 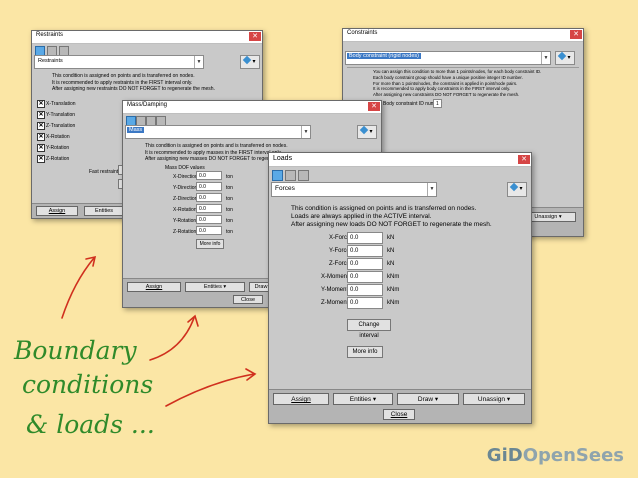 I want to click on annotation-line-1: Boundary, so click(x=75, y=350).